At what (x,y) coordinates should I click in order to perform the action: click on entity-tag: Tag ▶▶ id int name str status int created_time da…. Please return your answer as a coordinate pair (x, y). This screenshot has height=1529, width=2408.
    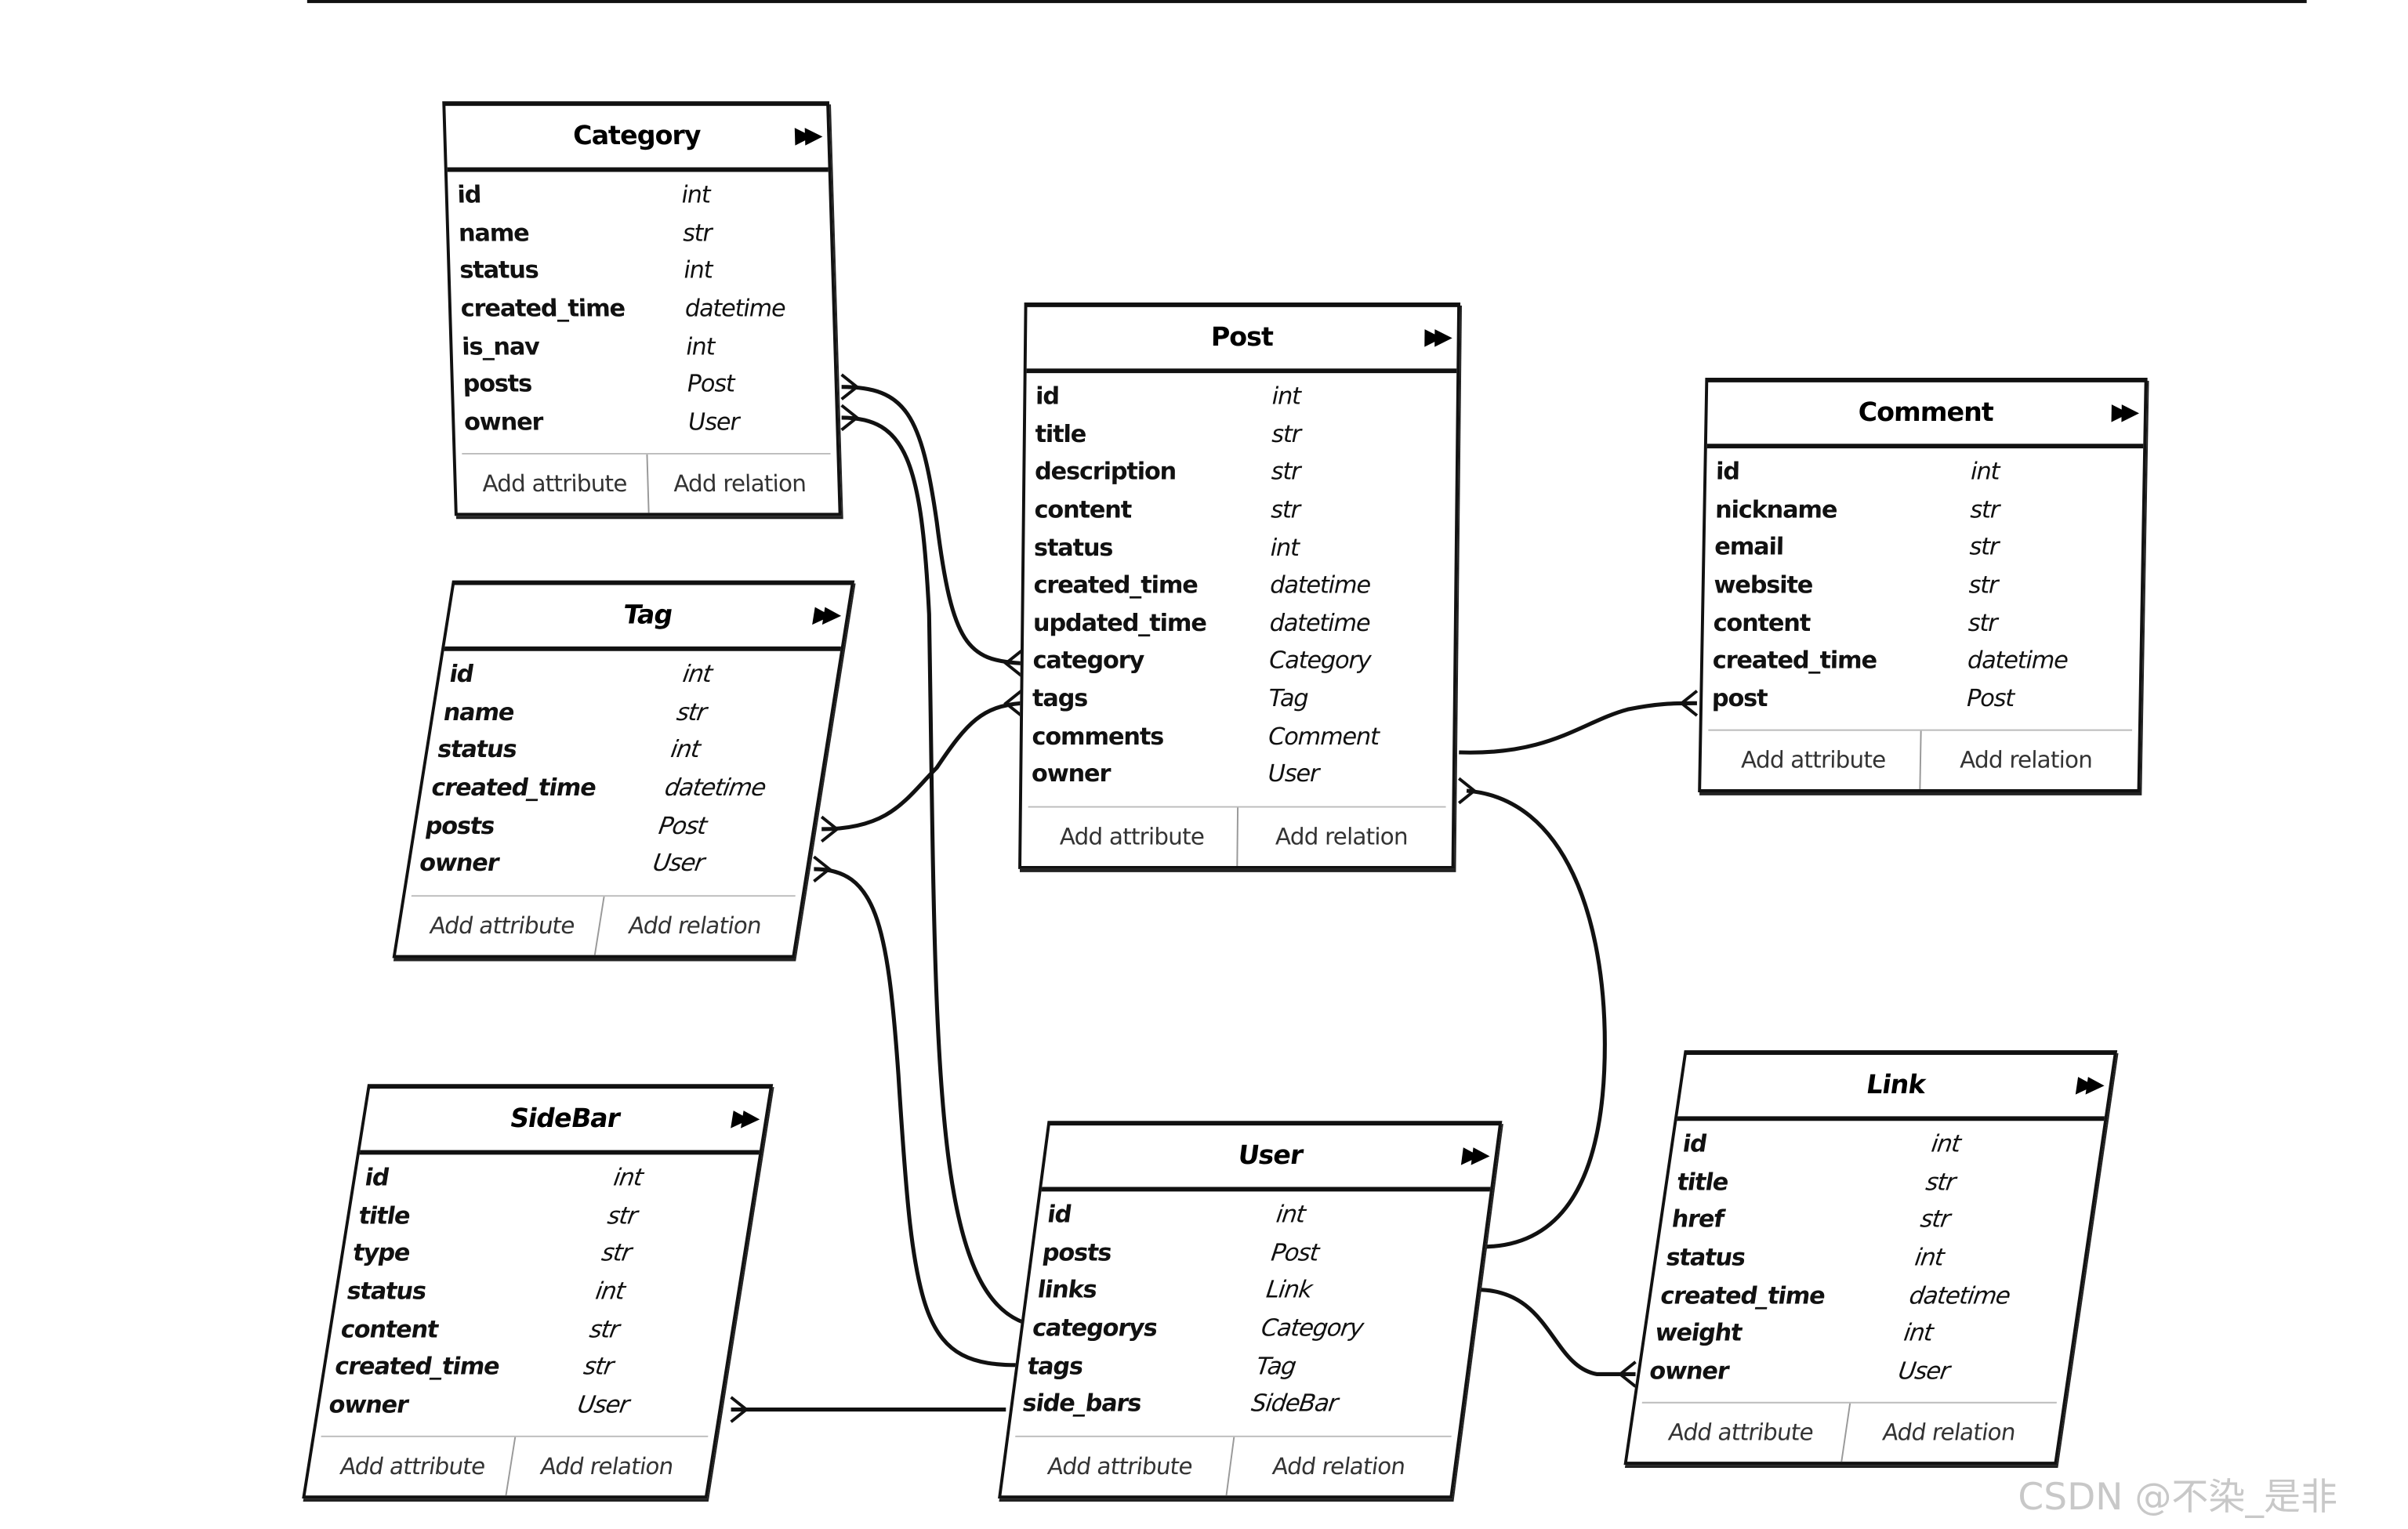
    Looking at the image, I should click on (623, 769).